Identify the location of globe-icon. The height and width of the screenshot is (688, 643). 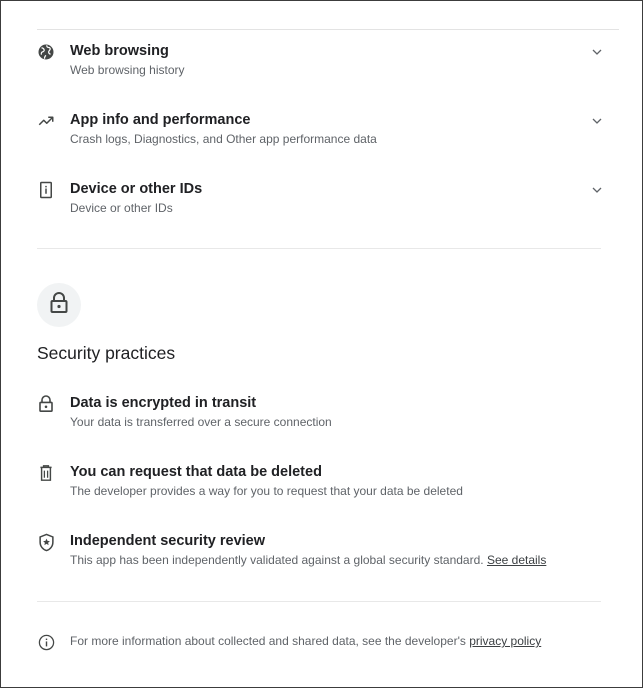
(46, 52).